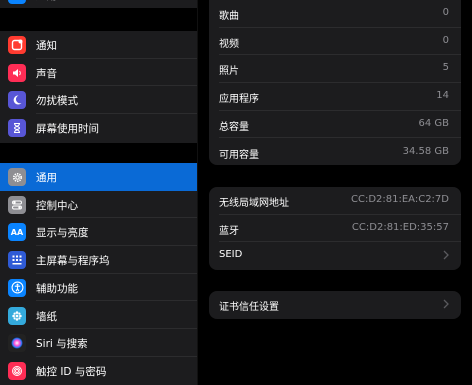  What do you see at coordinates (98, 177) in the screenshot?
I see `sidebar-item-general: 通用` at bounding box center [98, 177].